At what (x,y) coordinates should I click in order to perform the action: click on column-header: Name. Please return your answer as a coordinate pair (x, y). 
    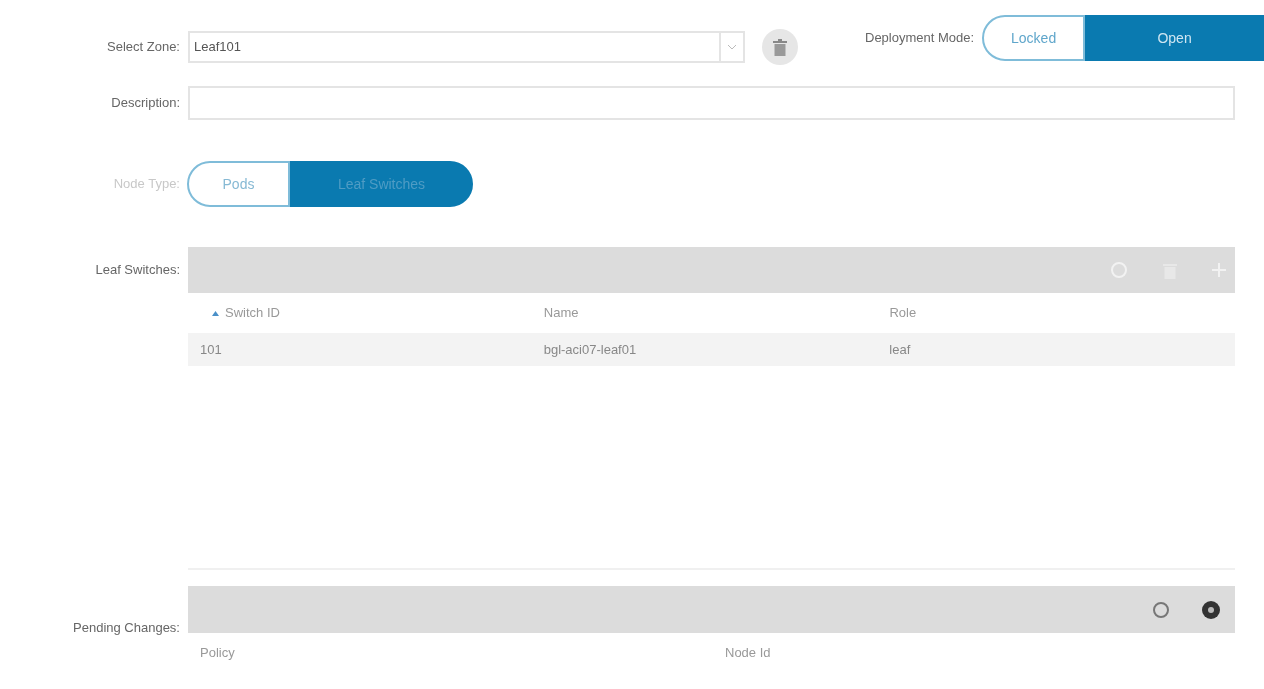
    Looking at the image, I should click on (561, 313).